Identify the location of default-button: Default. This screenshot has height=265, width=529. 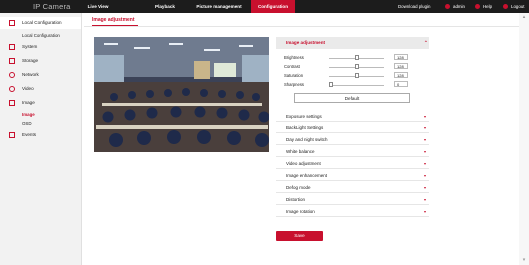
(352, 98).